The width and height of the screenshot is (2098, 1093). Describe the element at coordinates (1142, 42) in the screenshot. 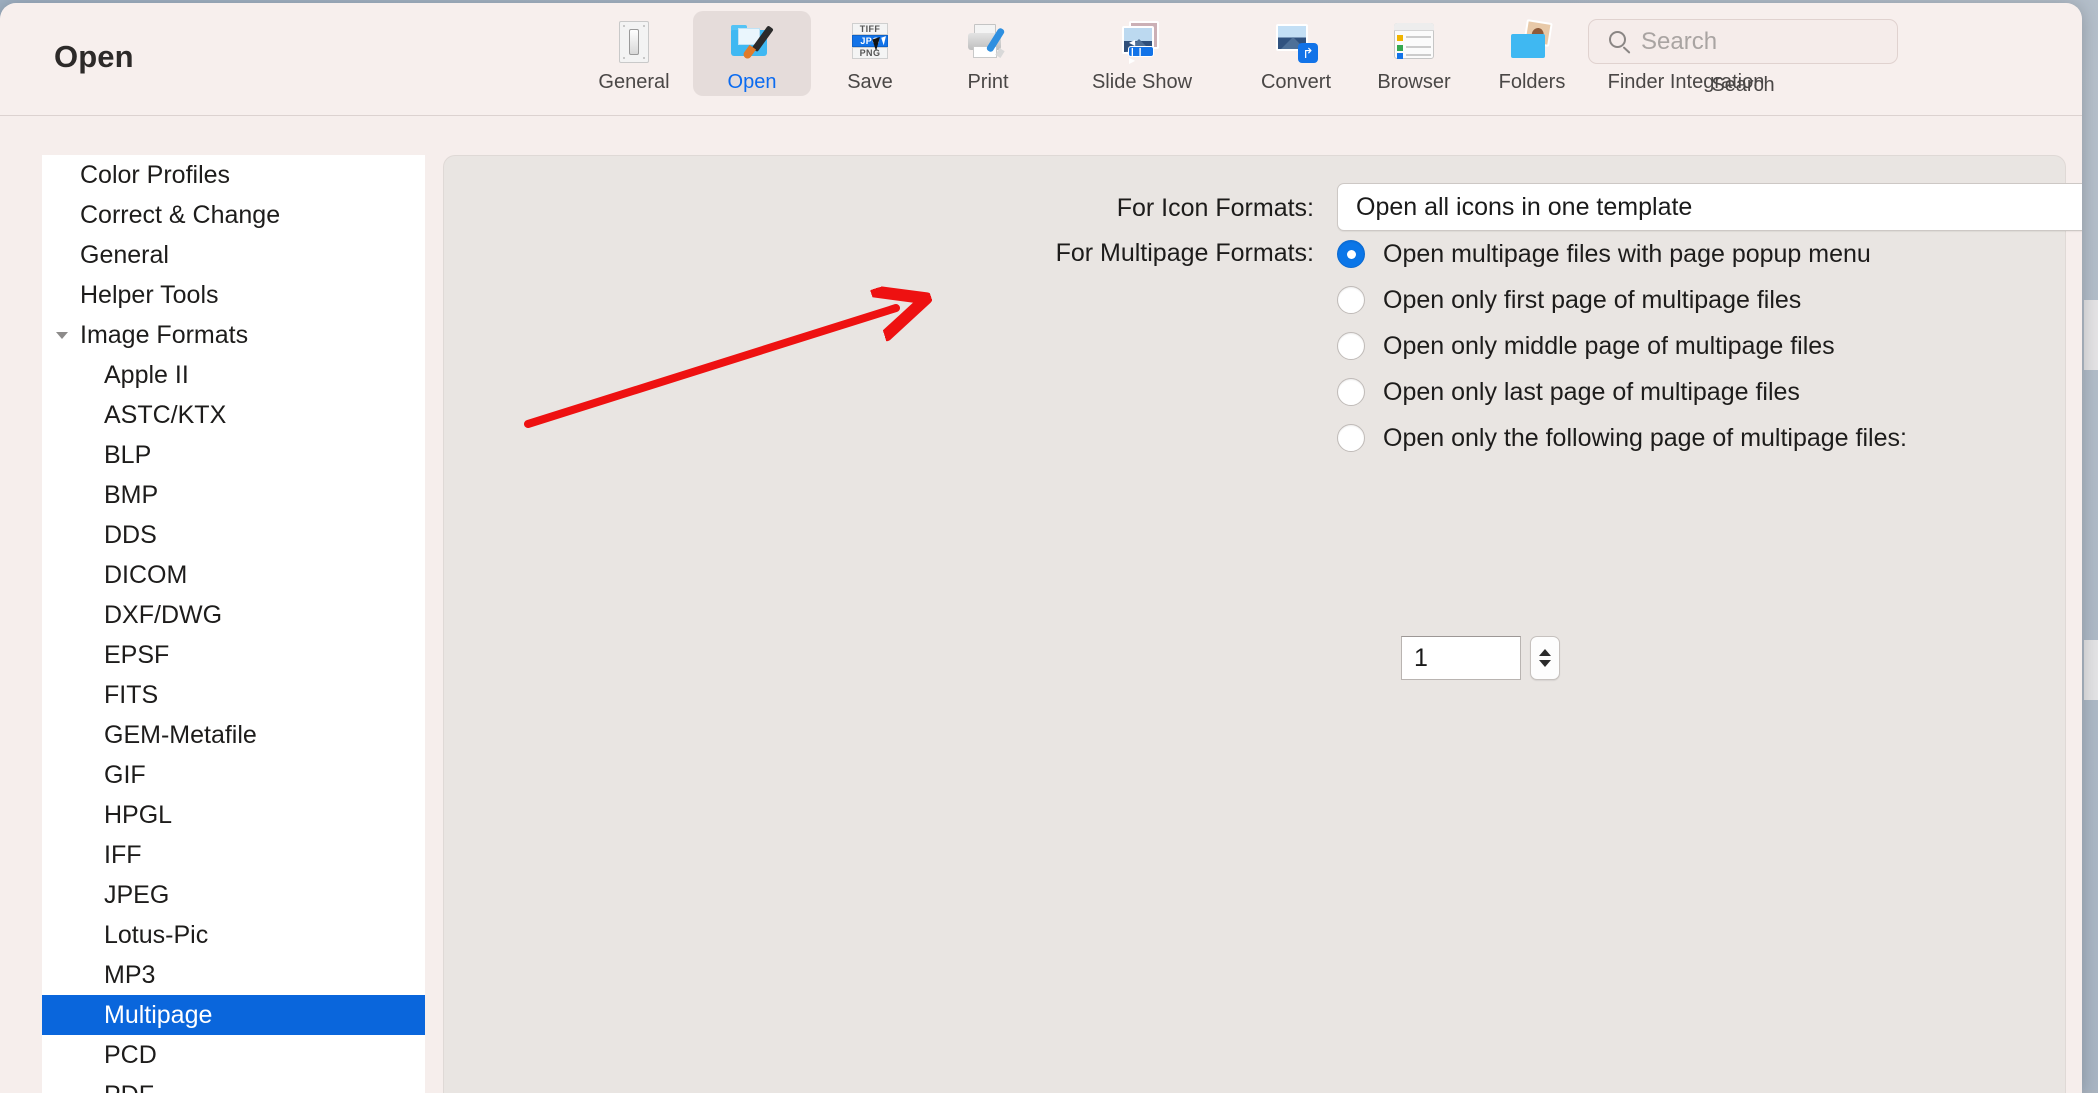

I see `slideshow-icon: ◀ ❙❙ ▶` at that location.